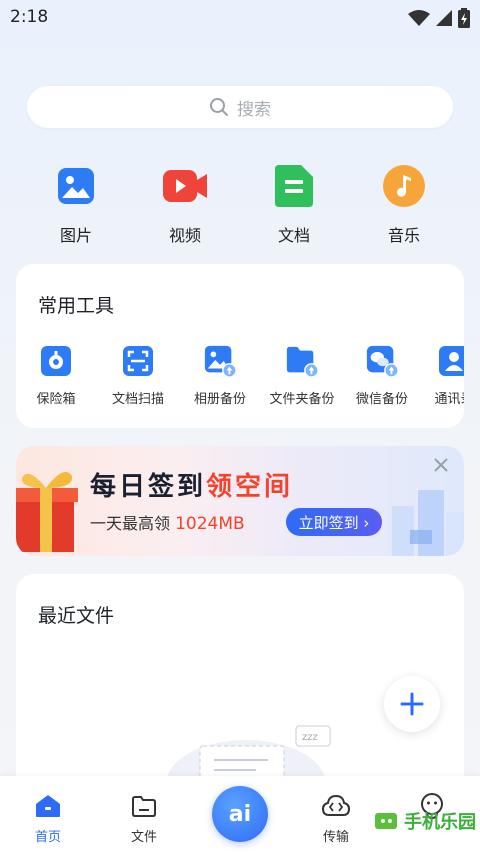 This screenshot has width=480, height=854. Describe the element at coordinates (56, 399) in the screenshot. I see `tool-label: 保险箱` at that location.